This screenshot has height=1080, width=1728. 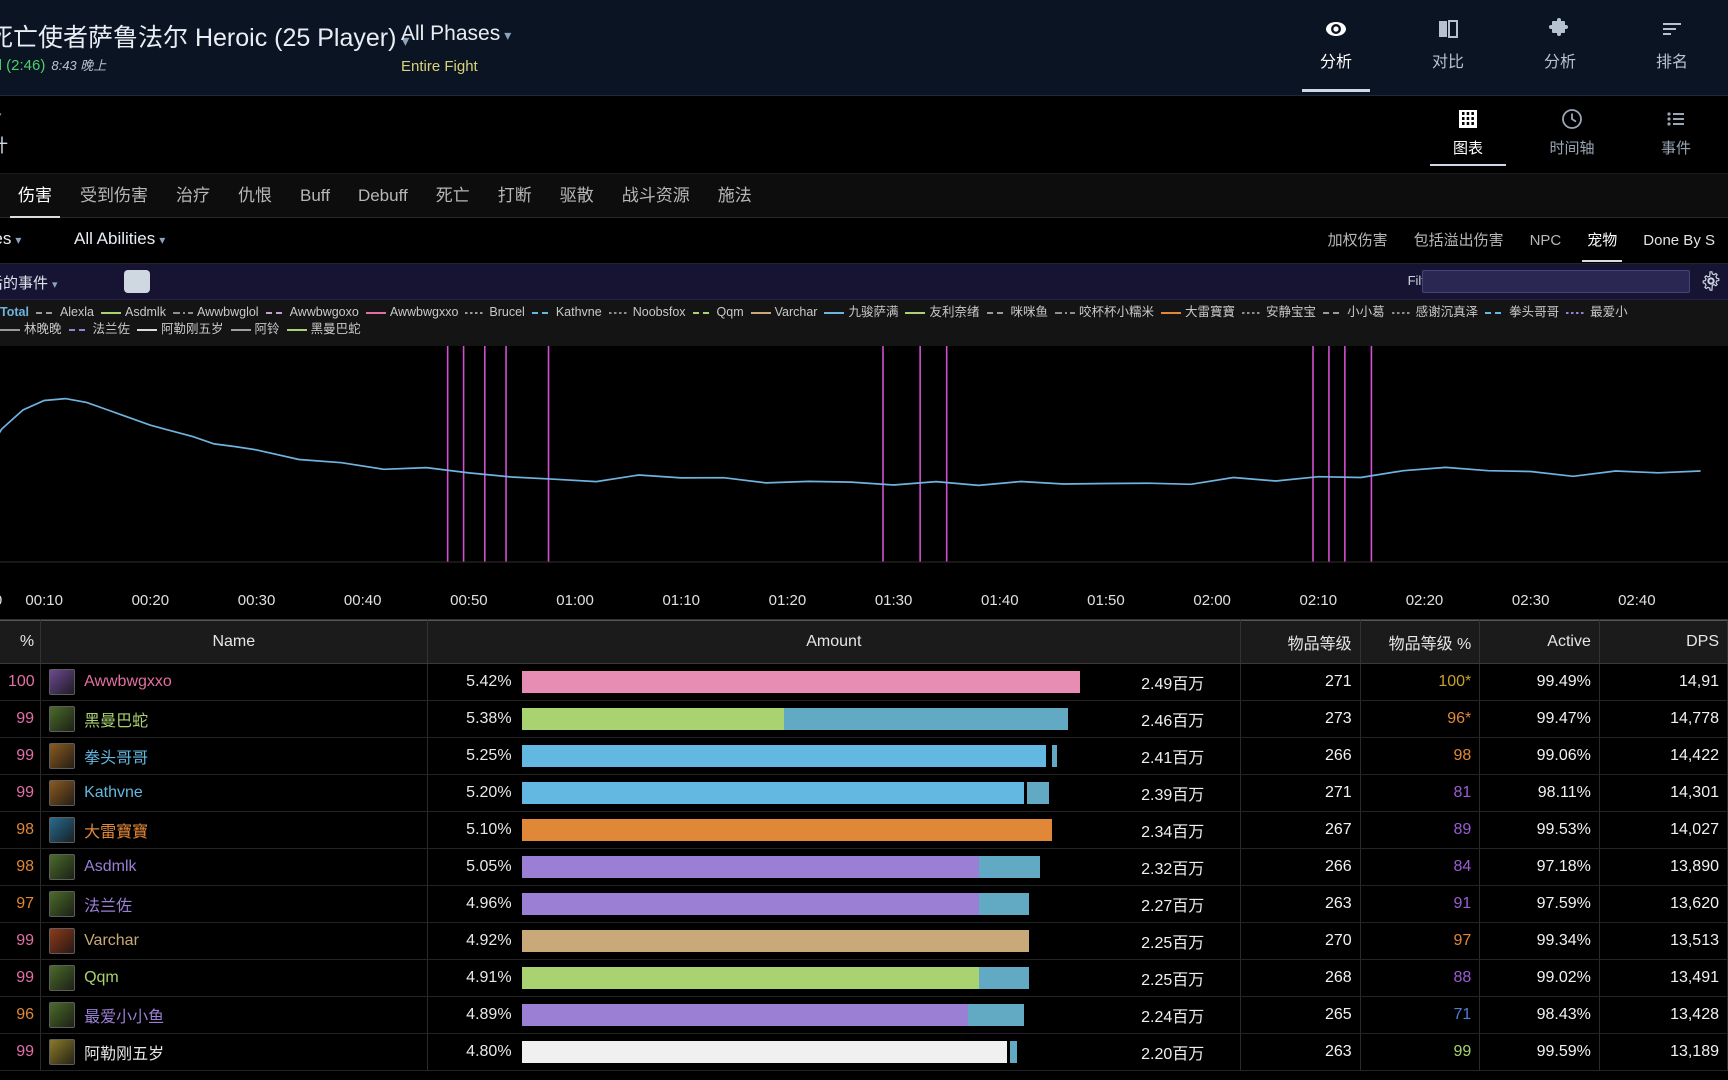 I want to click on filter-option-npc: NPC, so click(x=1546, y=241).